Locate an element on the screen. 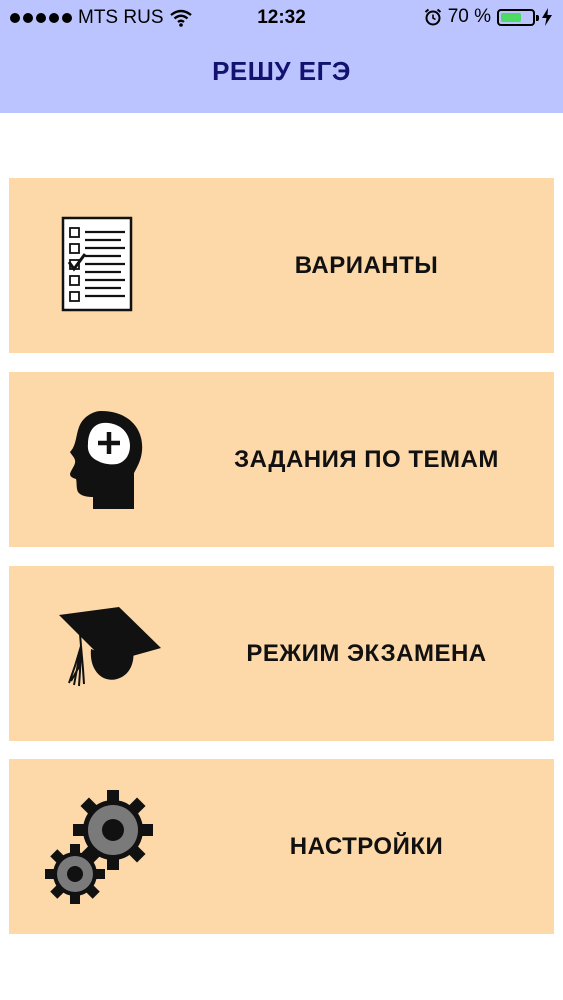  page-title: РЕШУ ЕГЭ is located at coordinates (281, 71).